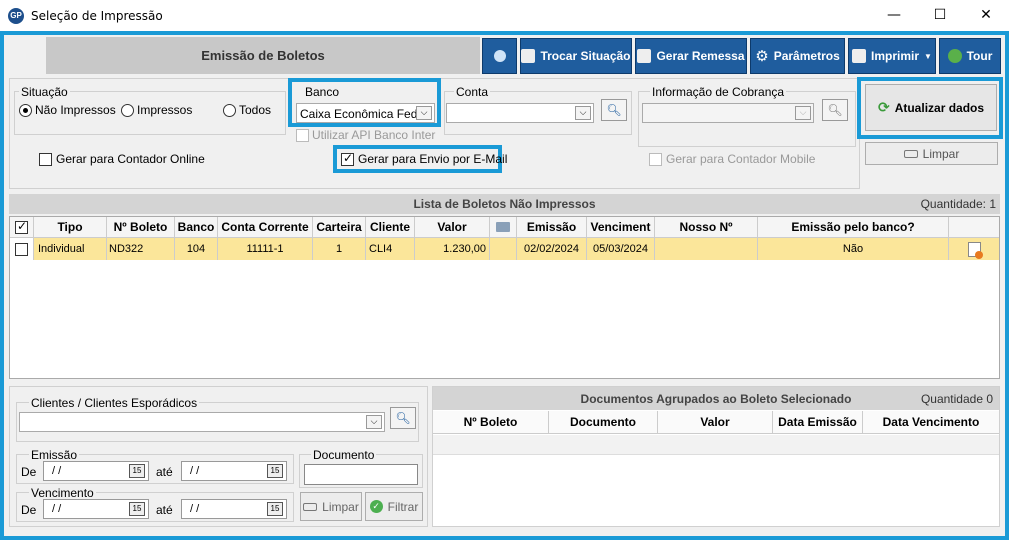 The height and width of the screenshot is (540, 1009). Describe the element at coordinates (234, 471) in the screenshot. I see `emissao-to-input: / / 15` at that location.